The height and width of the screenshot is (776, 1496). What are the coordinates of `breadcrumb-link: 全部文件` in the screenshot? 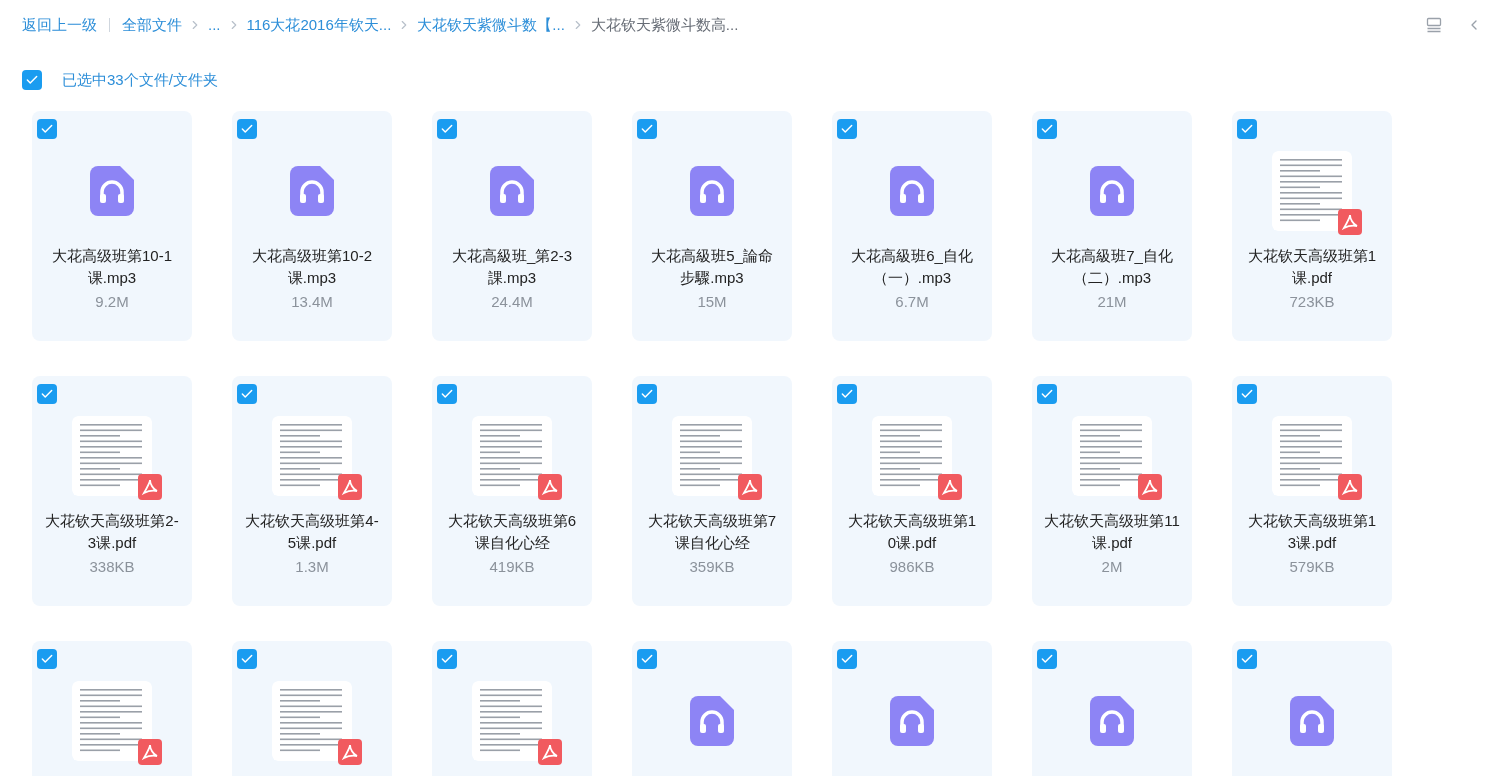 It's located at (152, 25).